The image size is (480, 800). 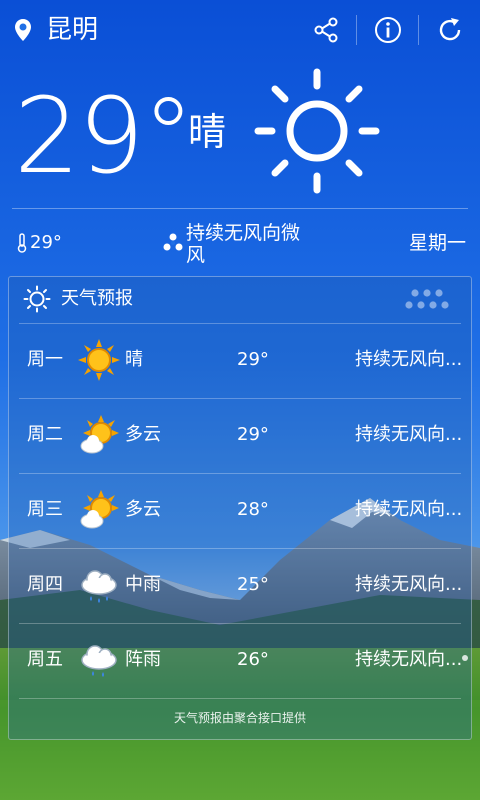 What do you see at coordinates (22, 243) in the screenshot?
I see `thermometer-icon` at bounding box center [22, 243].